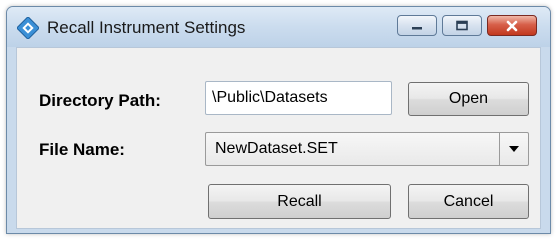 The image size is (557, 240). I want to click on file-name-label: File Name:, so click(82, 149).